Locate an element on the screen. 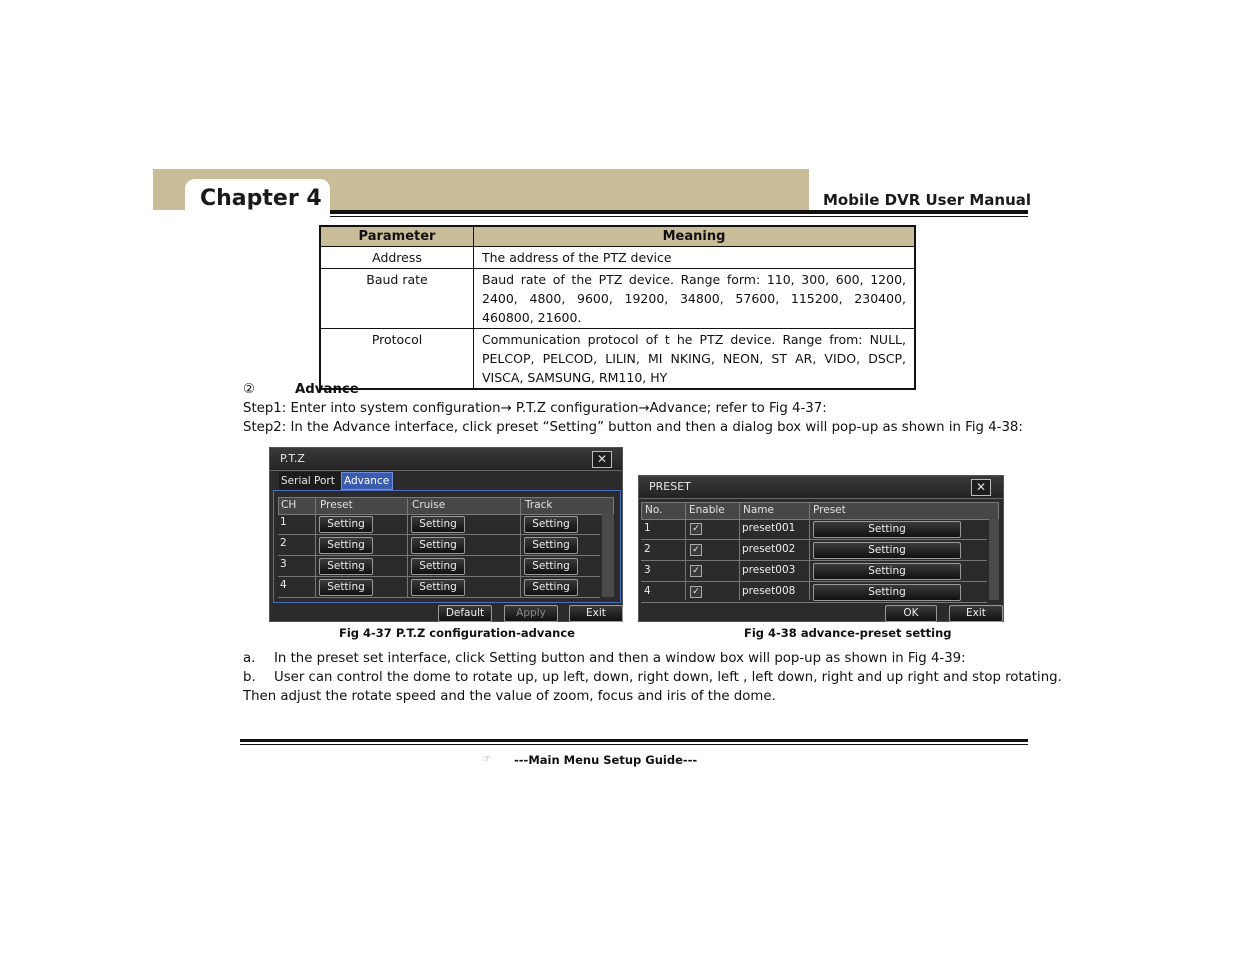 The image size is (1235, 954). channel-number: 1 is located at coordinates (283, 522).